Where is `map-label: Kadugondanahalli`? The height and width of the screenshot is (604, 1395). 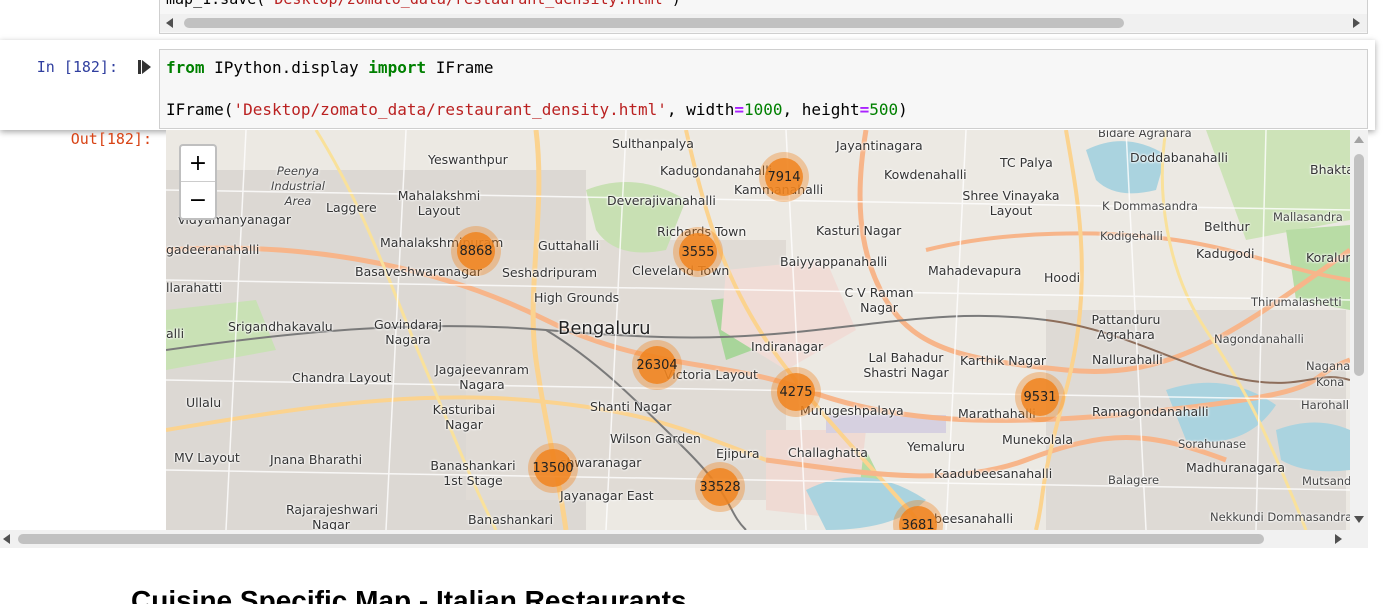
map-label: Kadugondanahalli is located at coordinates (716, 170).